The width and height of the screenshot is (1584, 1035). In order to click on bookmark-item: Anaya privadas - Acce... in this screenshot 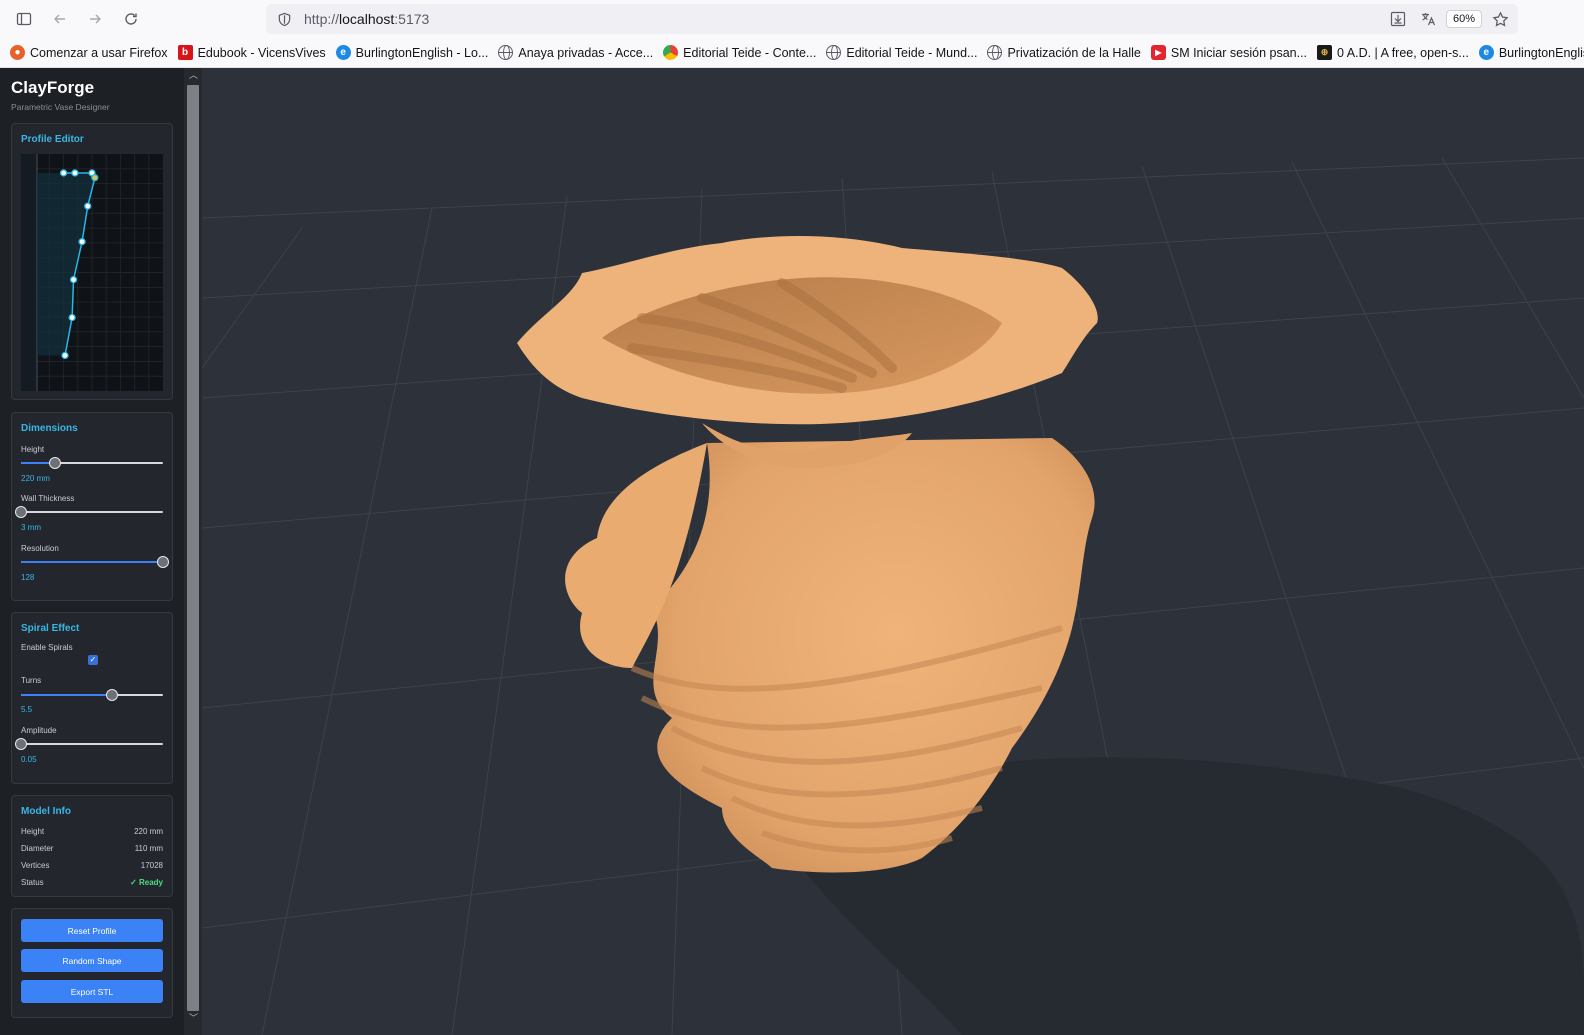, I will do `click(575, 52)`.